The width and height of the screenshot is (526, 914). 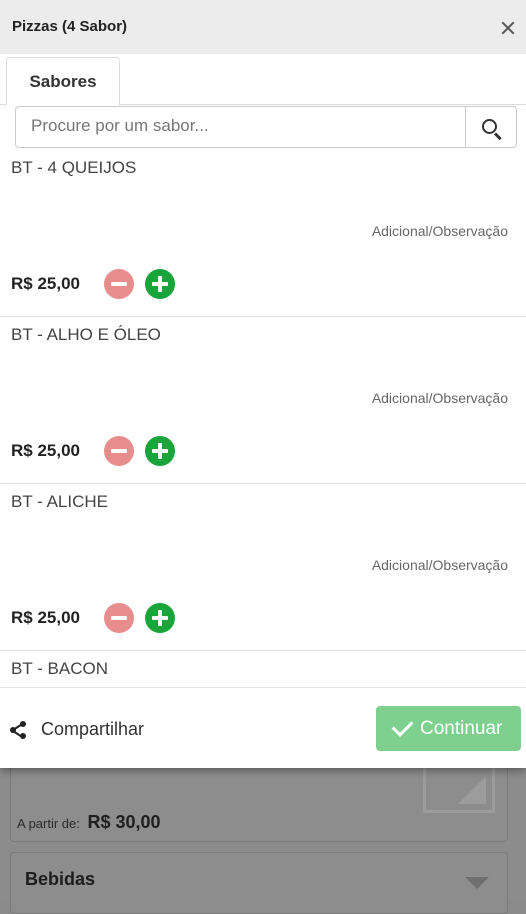 What do you see at coordinates (48, 823) in the screenshot?
I see `from-label: A partir de:` at bounding box center [48, 823].